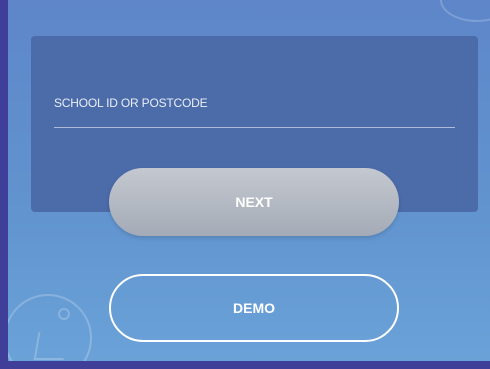 The image size is (490, 369). Describe the element at coordinates (51, 346) in the screenshot. I see `ring-inner-shape` at that location.